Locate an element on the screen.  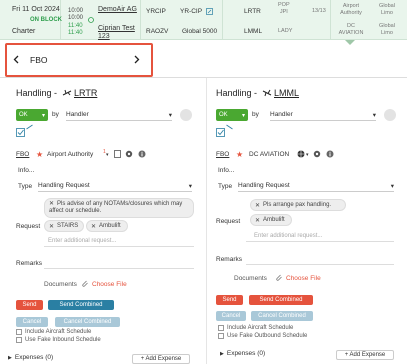
chevron-right-icon is located at coordinates (137, 59).